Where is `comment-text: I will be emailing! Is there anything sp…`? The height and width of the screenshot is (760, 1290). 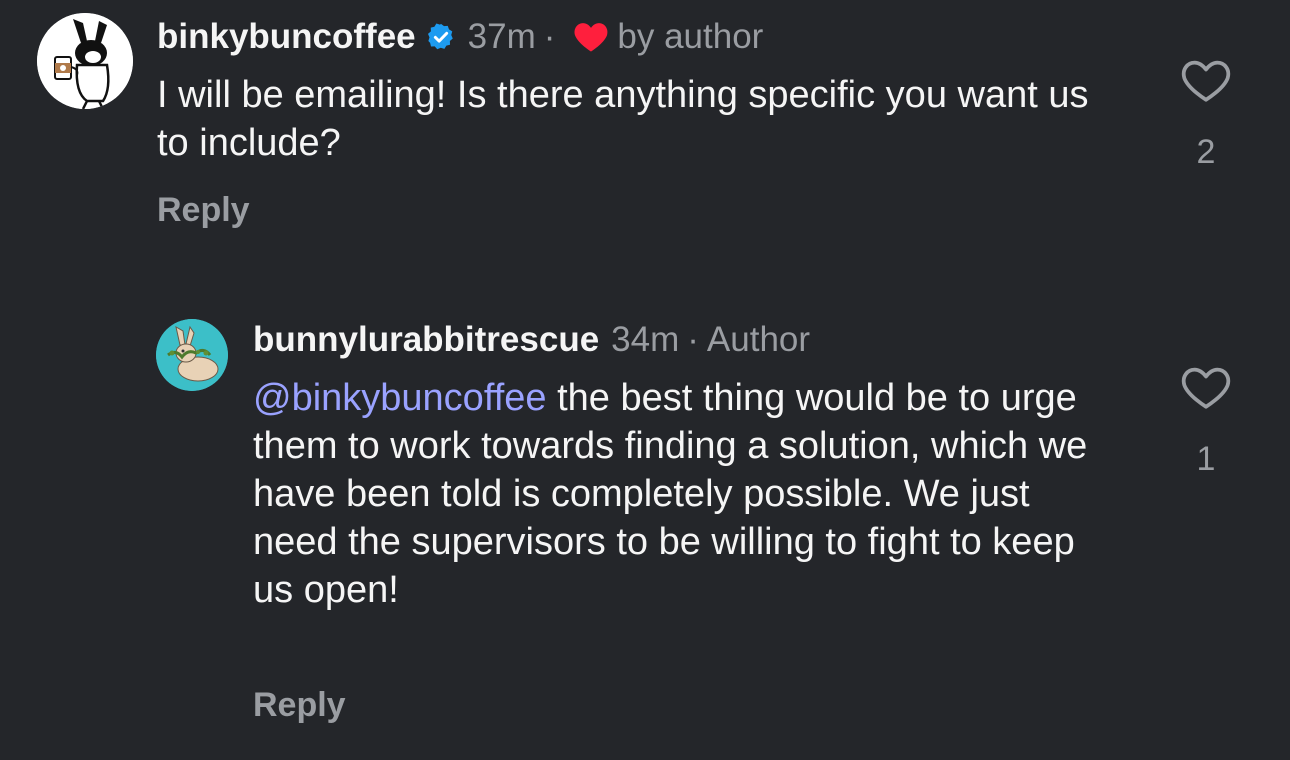
comment-text: I will be emailing! Is there anything sp… is located at coordinates (623, 119).